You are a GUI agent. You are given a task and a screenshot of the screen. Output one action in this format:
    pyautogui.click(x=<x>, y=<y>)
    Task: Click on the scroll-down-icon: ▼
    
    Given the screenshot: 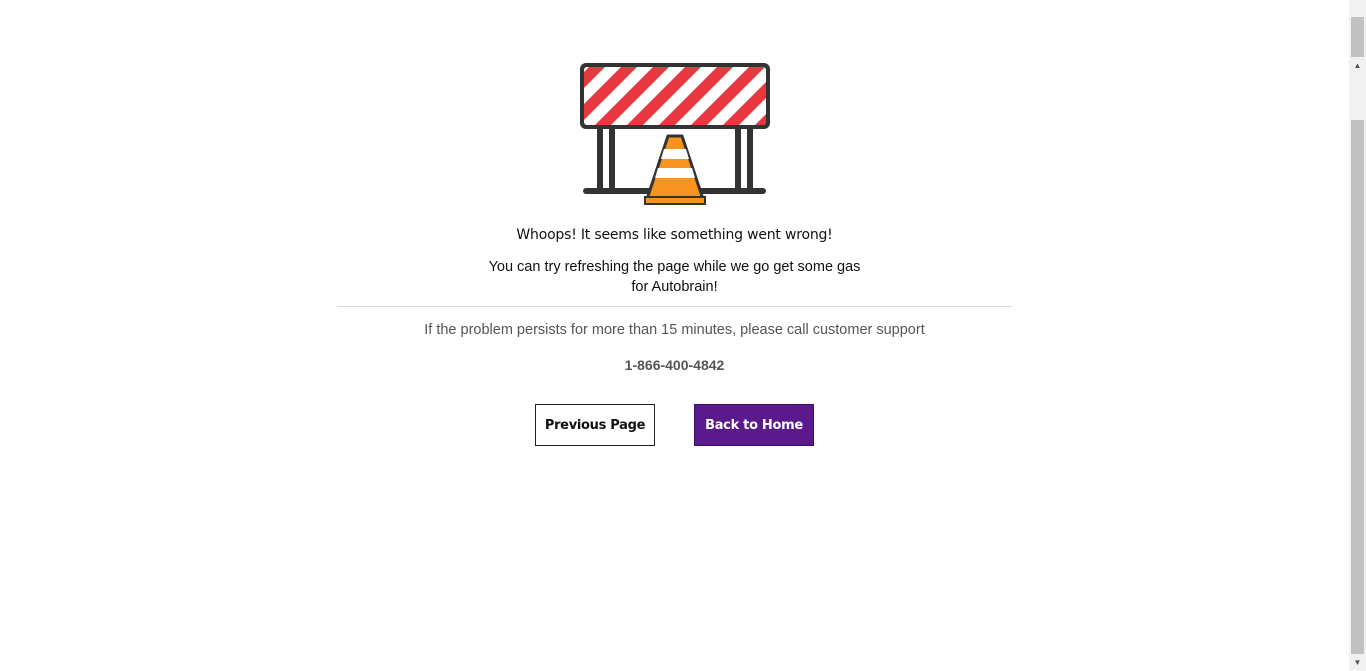 What is the action you would take?
    pyautogui.click(x=1357, y=662)
    